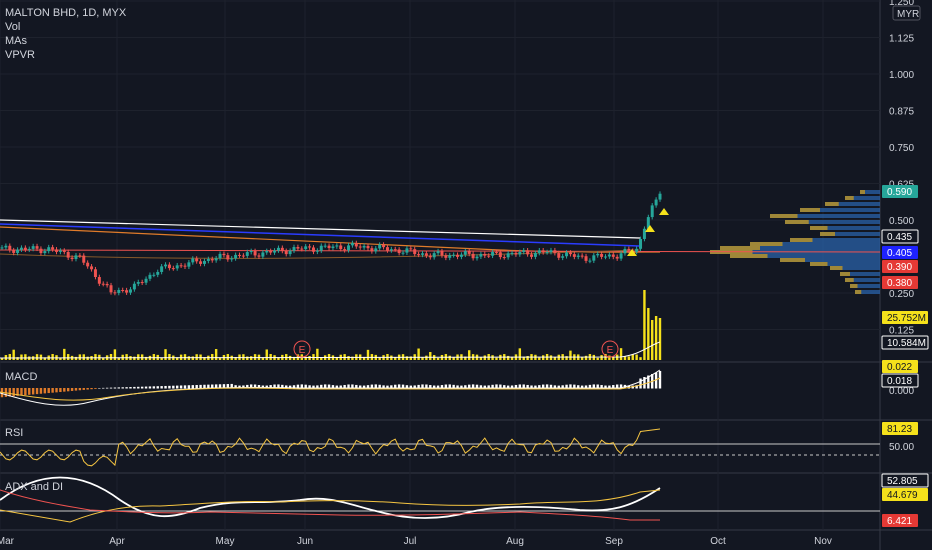 The image size is (932, 550). What do you see at coordinates (718, 541) in the screenshot?
I see `time-tick-label: Oct` at bounding box center [718, 541].